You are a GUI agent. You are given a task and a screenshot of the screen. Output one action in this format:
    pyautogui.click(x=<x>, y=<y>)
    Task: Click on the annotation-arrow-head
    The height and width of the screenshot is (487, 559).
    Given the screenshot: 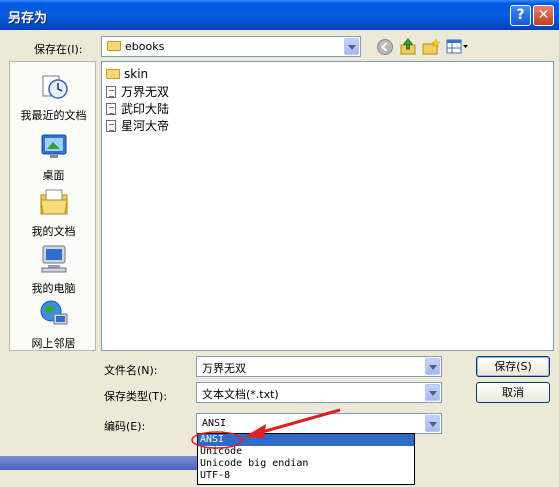 What is the action you would take?
    pyautogui.click(x=255, y=431)
    